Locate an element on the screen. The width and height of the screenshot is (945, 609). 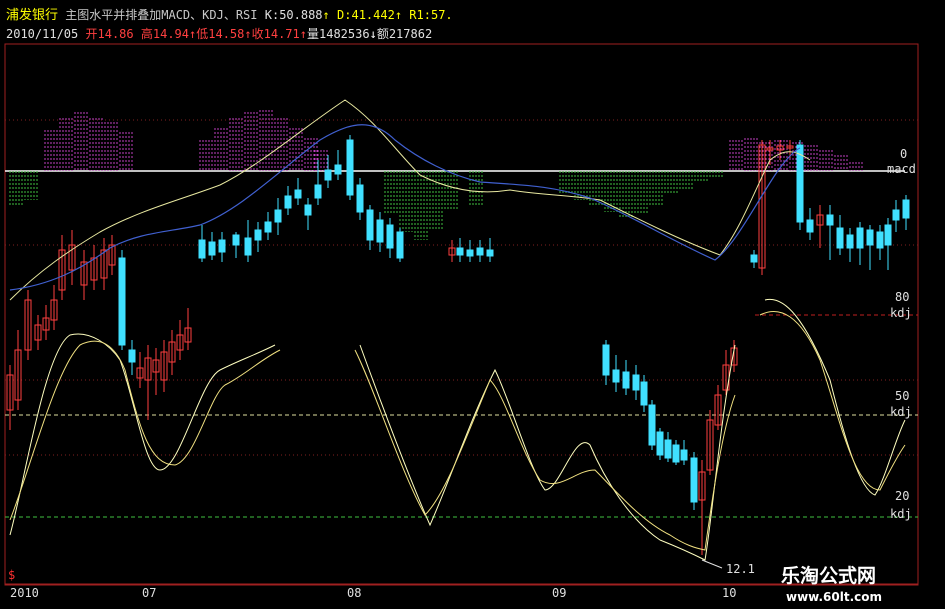
watermark-title: 乐淘公式网 is located at coordinates (829, 576).